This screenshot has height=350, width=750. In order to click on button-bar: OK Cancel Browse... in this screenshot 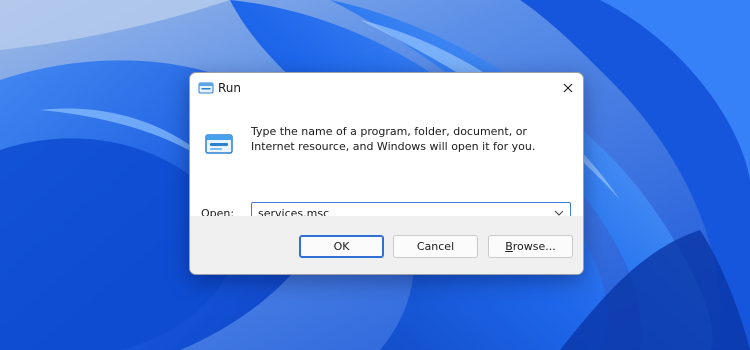, I will do `click(386, 245)`.